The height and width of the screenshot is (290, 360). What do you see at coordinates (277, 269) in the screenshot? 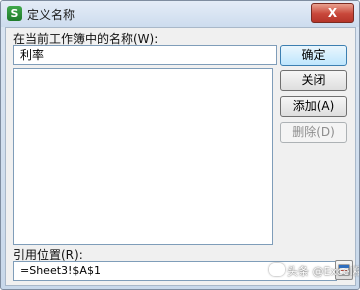
I see `chat-bubble-icon` at bounding box center [277, 269].